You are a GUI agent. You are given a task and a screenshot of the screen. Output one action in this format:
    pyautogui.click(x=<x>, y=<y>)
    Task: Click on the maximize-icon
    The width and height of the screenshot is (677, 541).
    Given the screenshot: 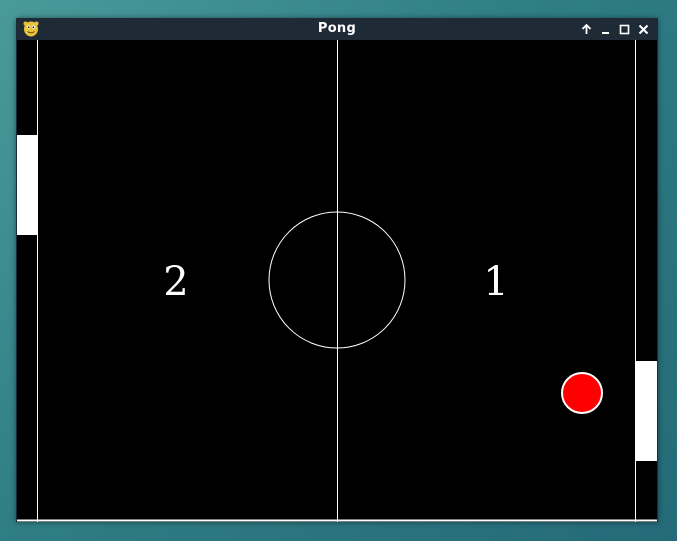 What is the action you would take?
    pyautogui.click(x=624, y=29)
    